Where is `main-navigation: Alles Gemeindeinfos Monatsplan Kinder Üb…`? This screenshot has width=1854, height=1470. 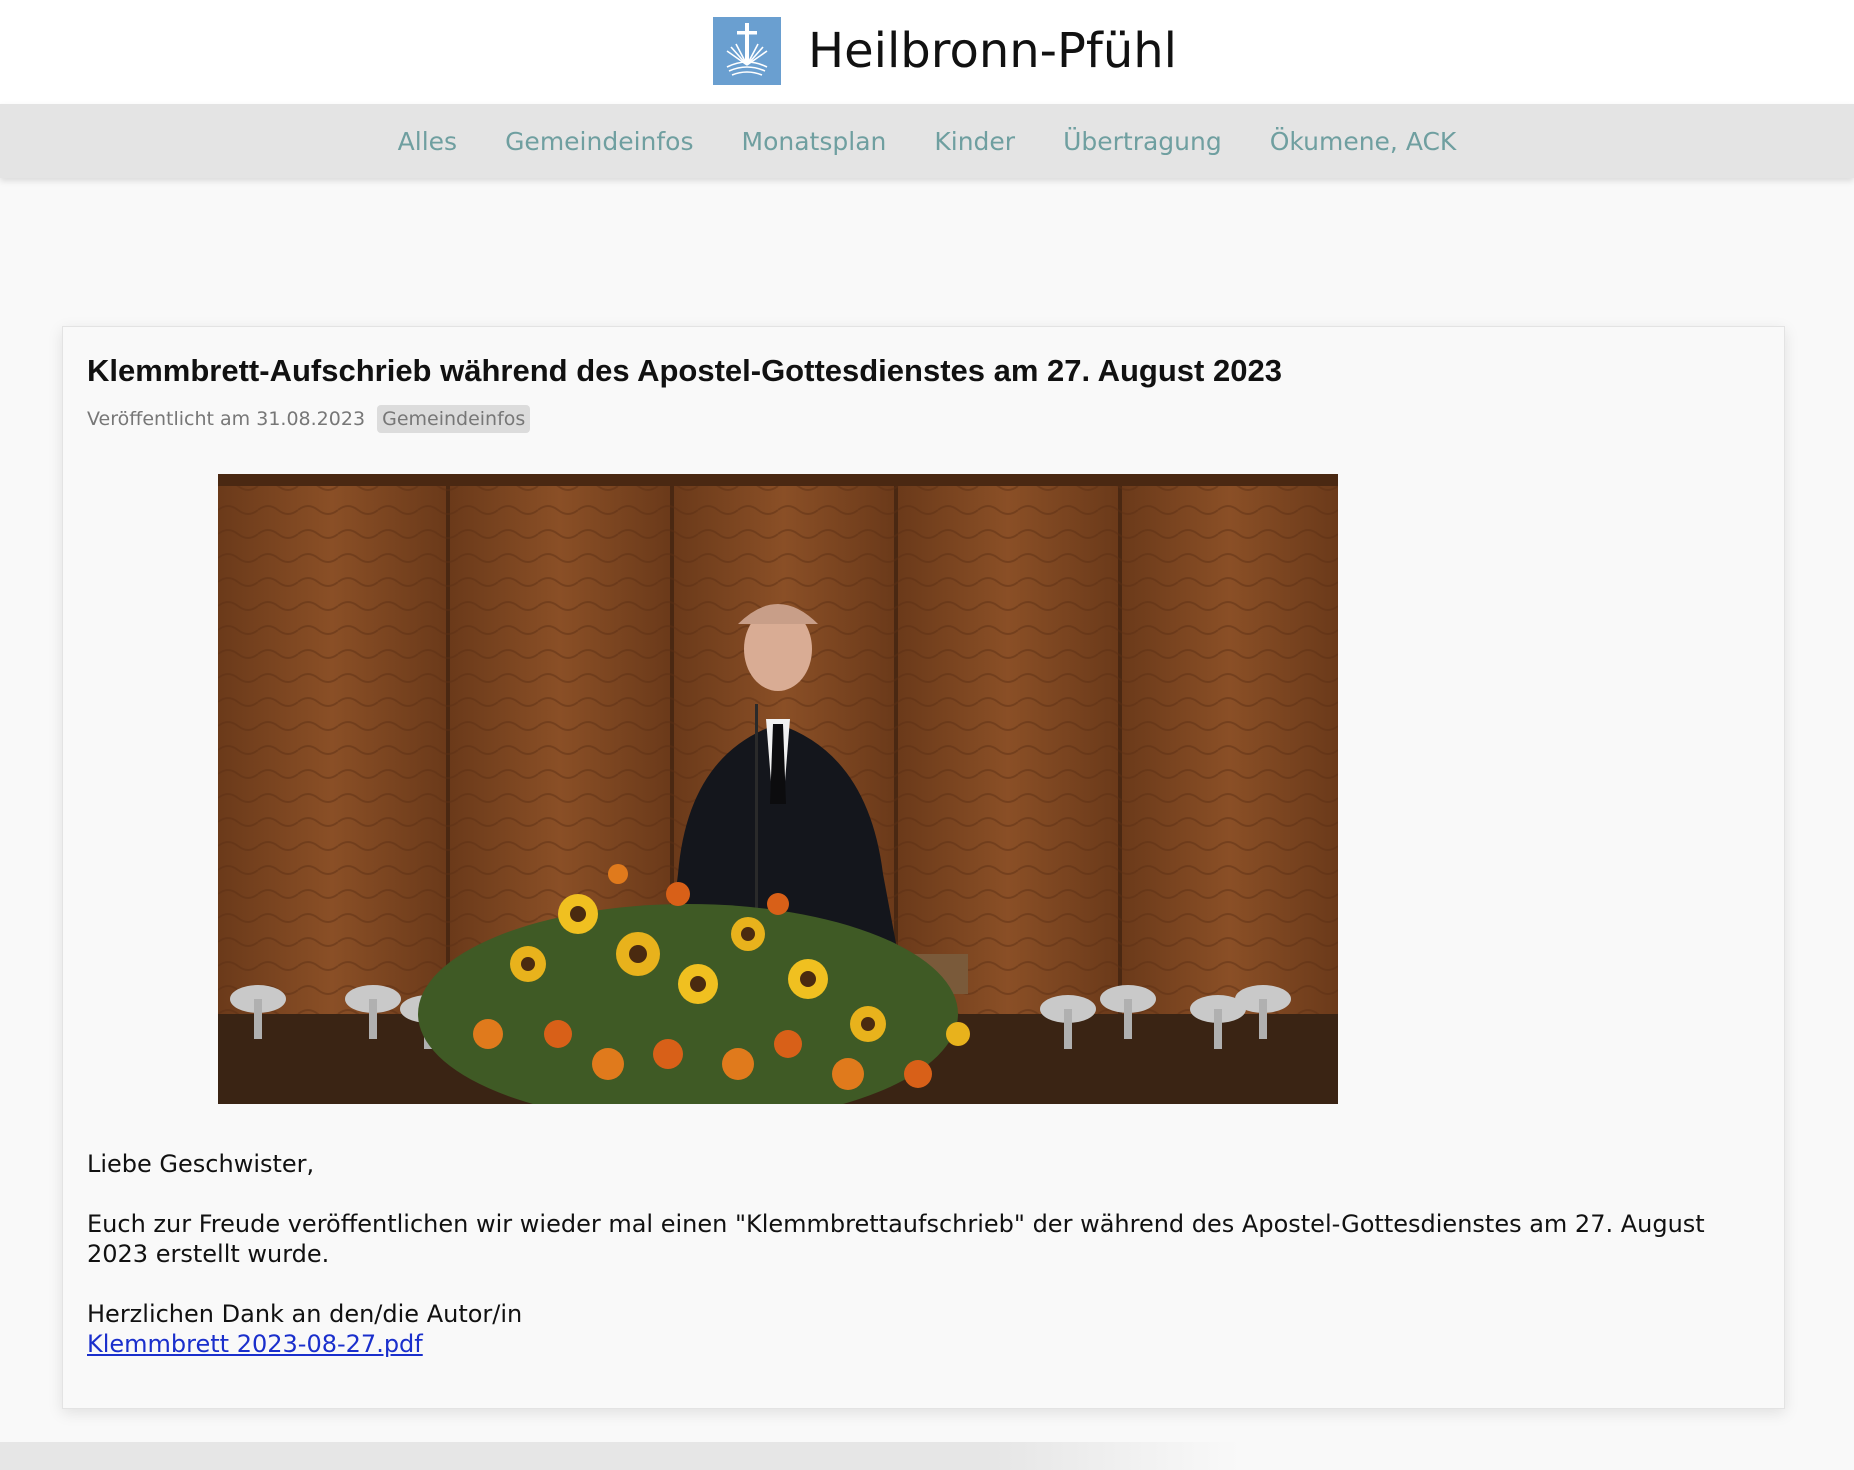
main-navigation: Alles Gemeindeinfos Monatsplan Kinder Üb… is located at coordinates (927, 141).